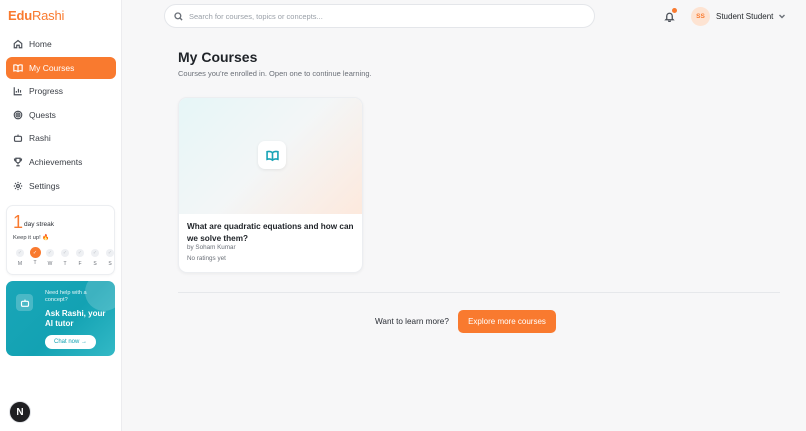 Image resolution: width=806 pixels, height=431 pixels. I want to click on sidebar-item-label: My Courses, so click(52, 67).